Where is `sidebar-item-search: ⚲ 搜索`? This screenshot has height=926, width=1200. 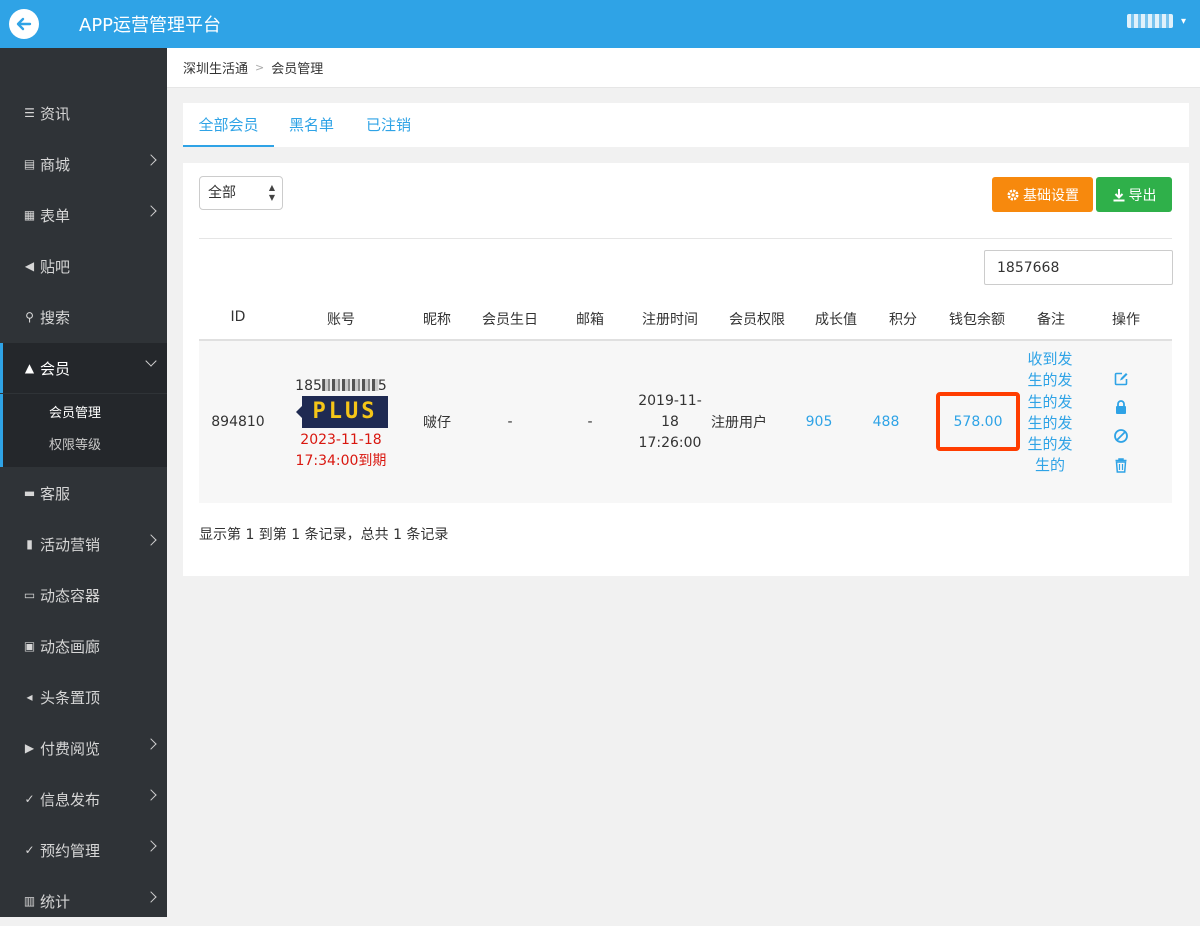
sidebar-item-search: ⚲ 搜索 is located at coordinates (83, 317).